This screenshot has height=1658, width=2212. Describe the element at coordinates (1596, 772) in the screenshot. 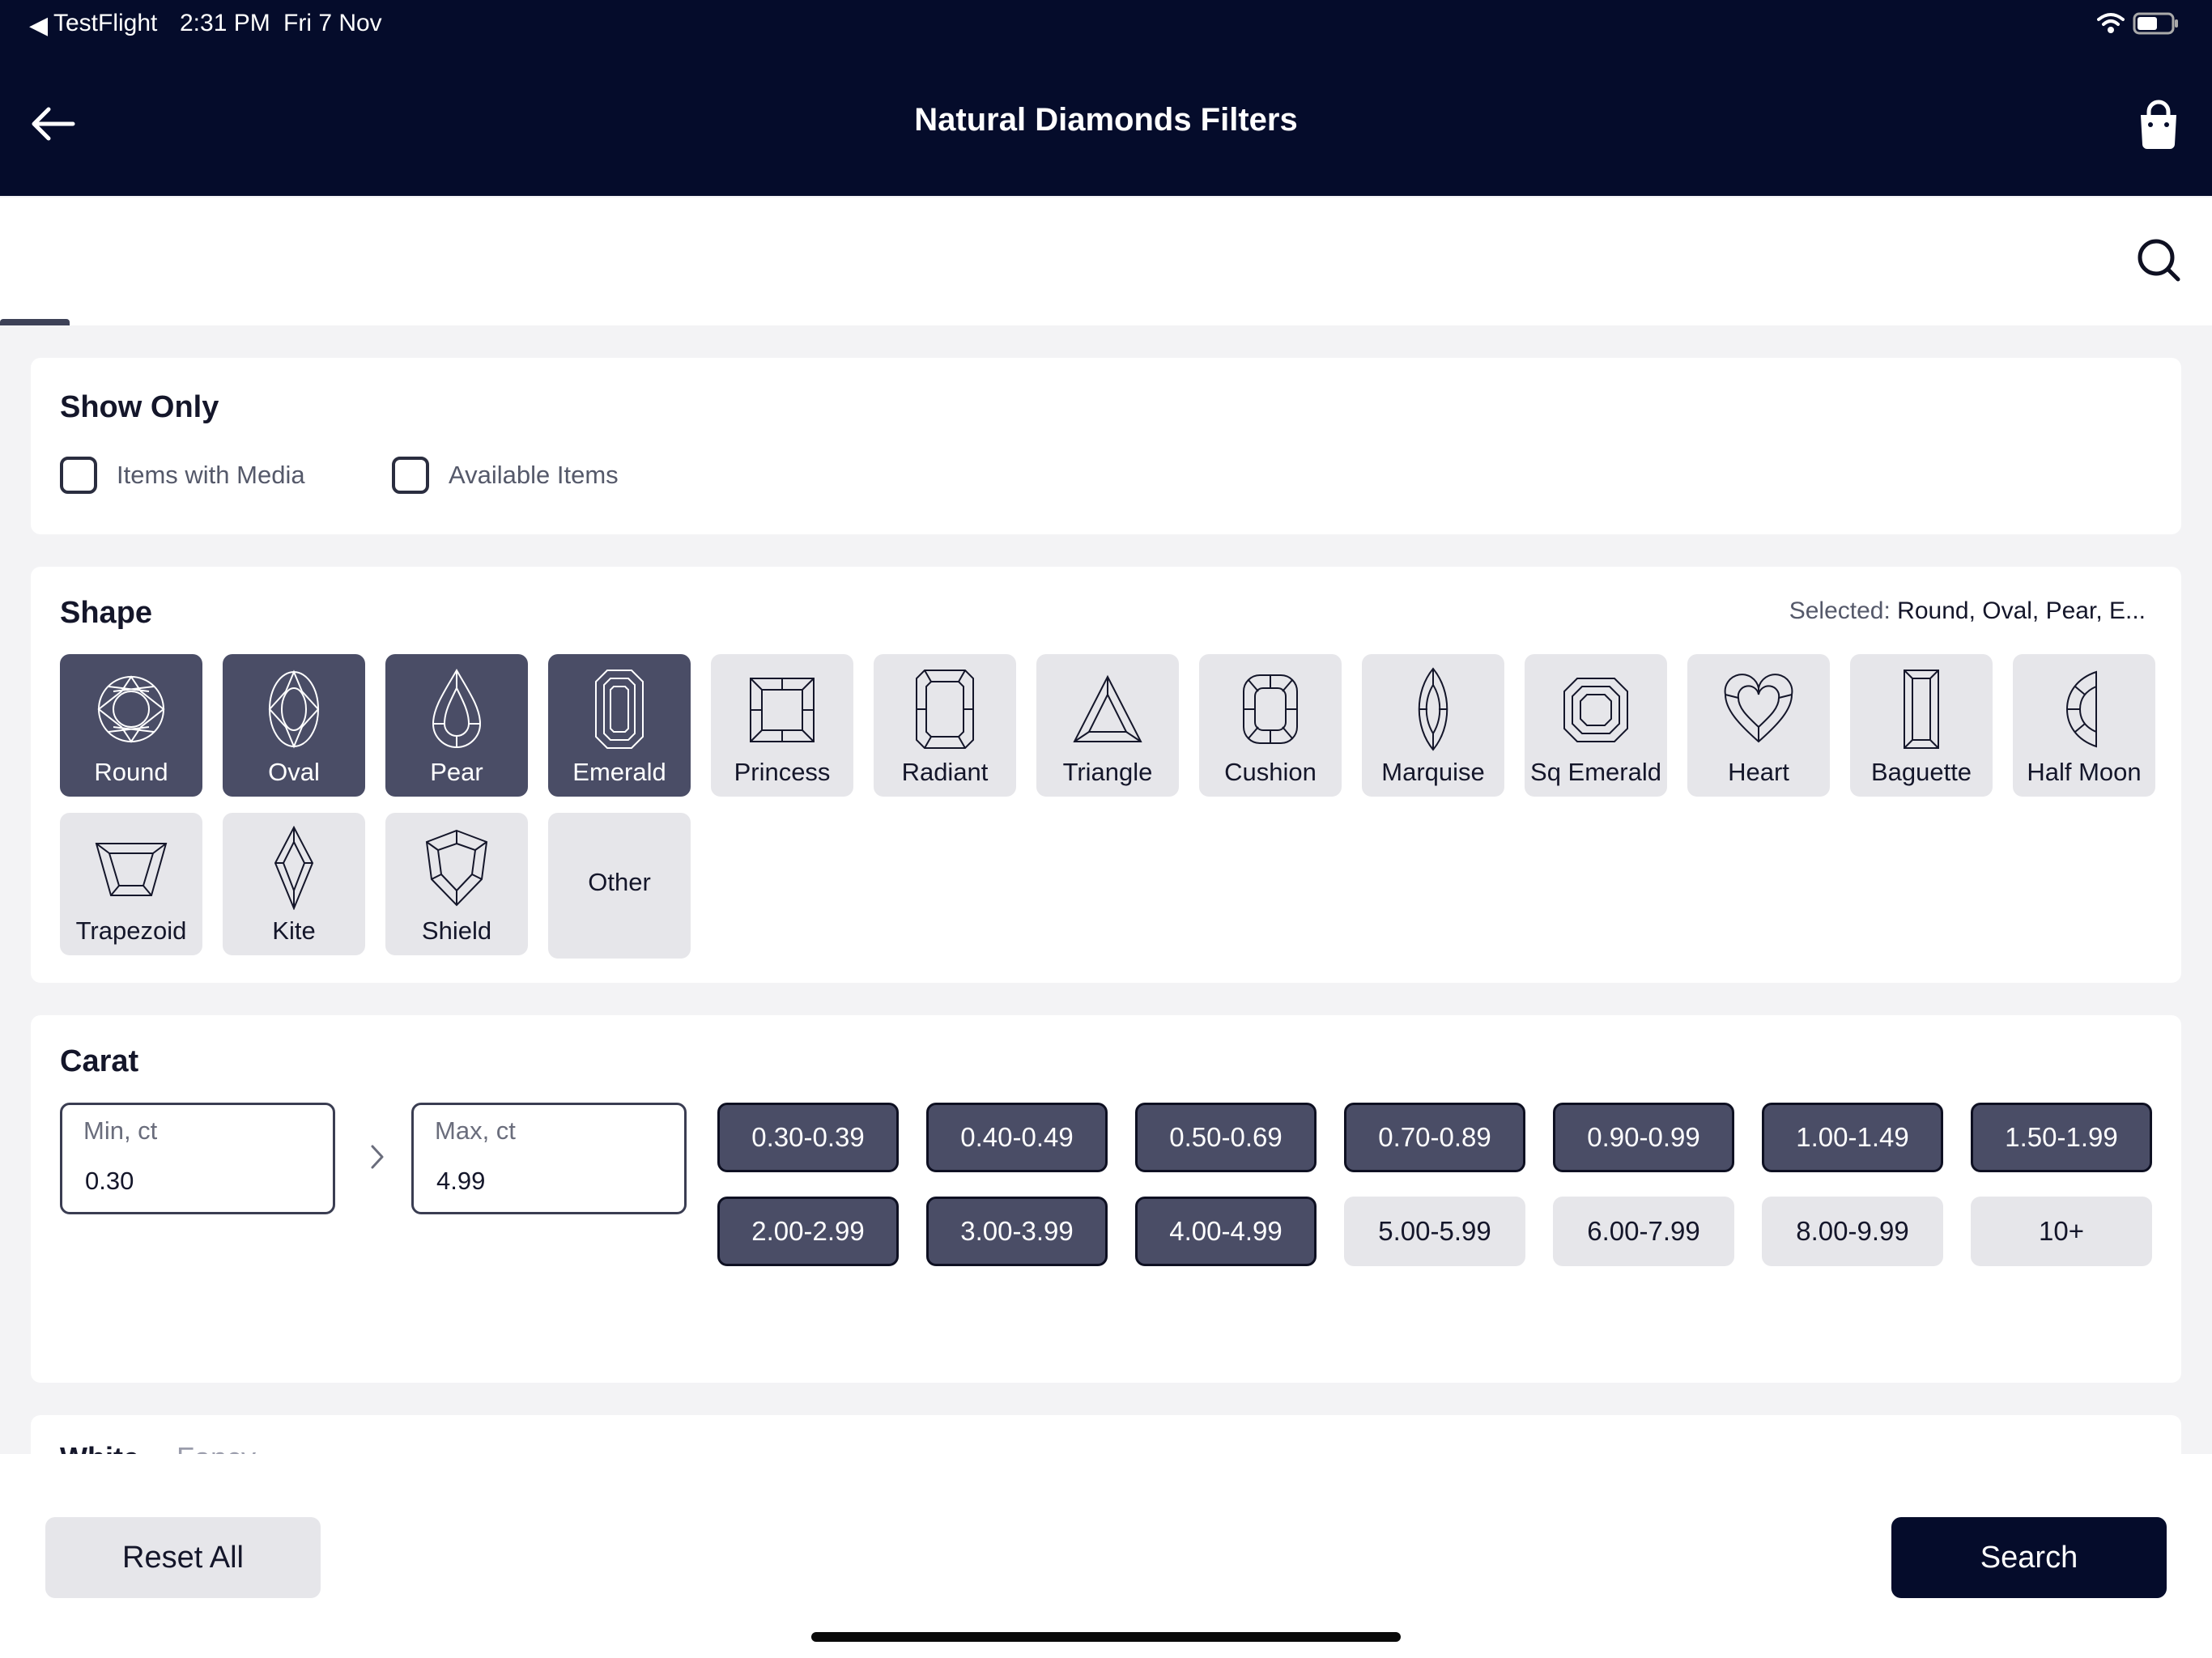

I see `shape-sq-emerald-label: Sq Emerald` at that location.